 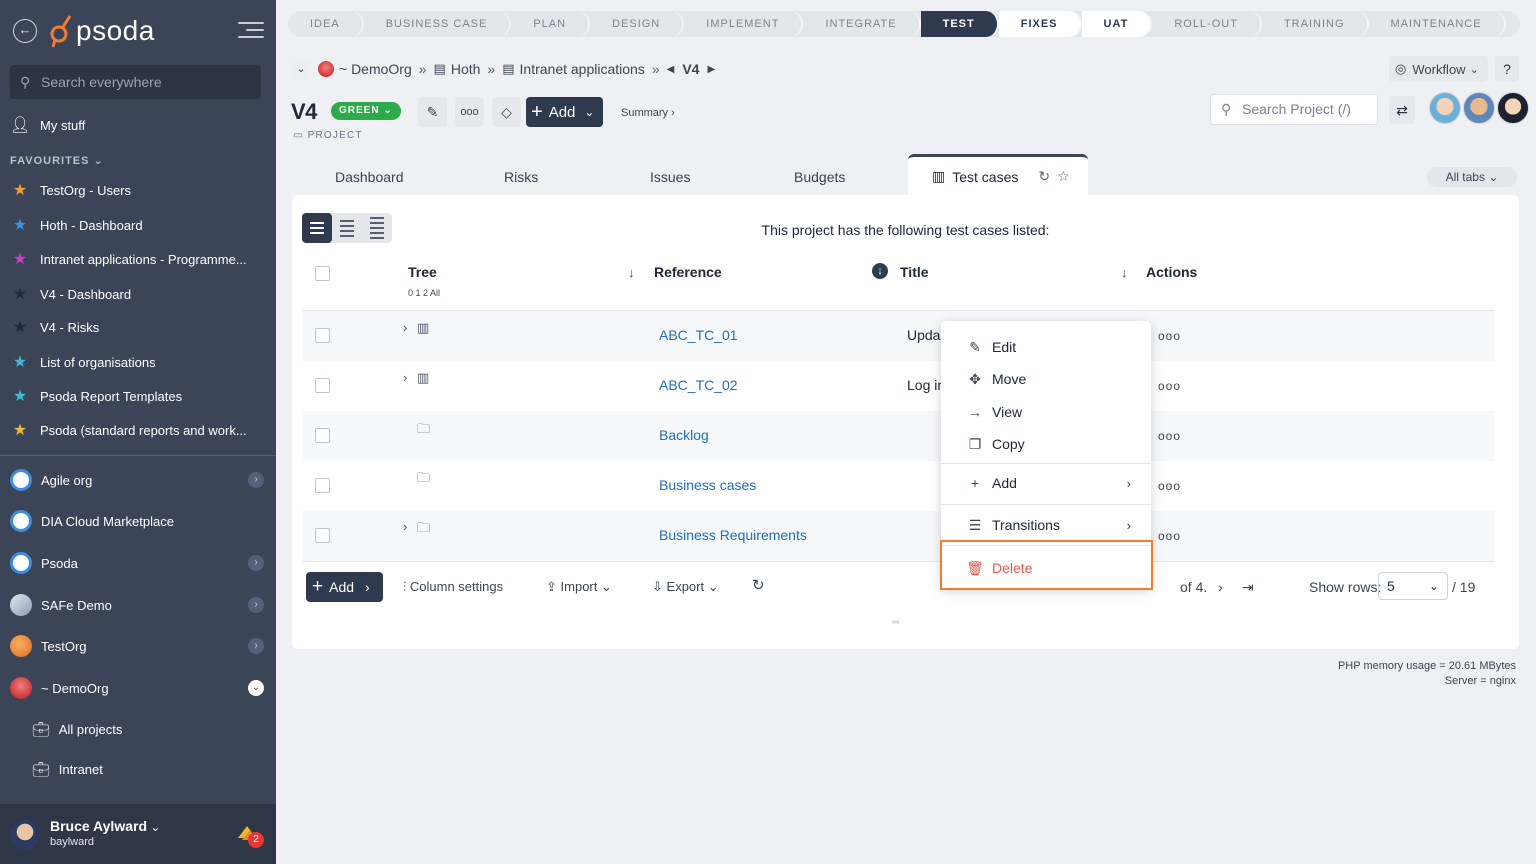 What do you see at coordinates (564, 112) in the screenshot?
I see `add-button: + Add ⌄` at bounding box center [564, 112].